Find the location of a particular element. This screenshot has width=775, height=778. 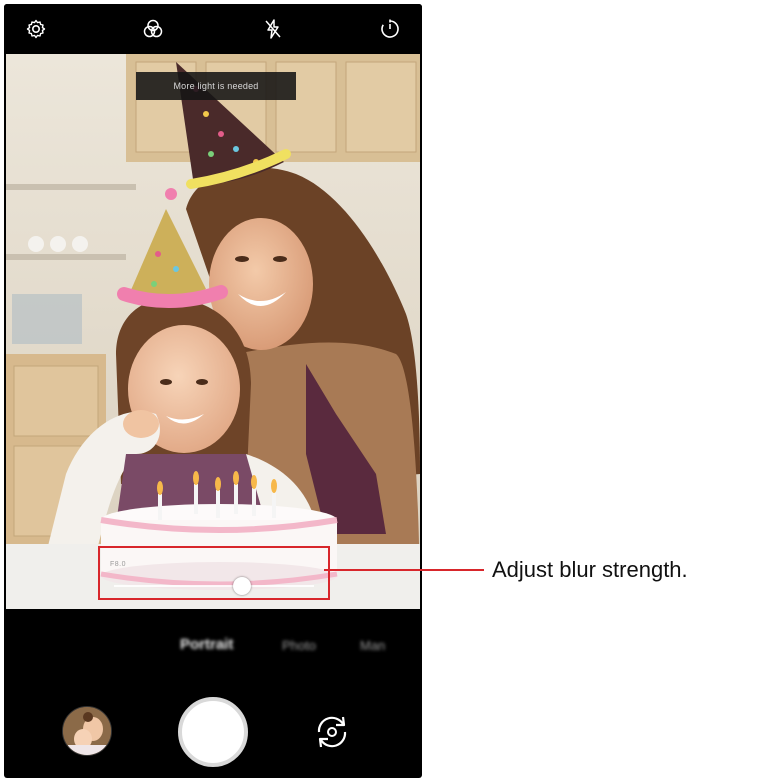

switch-camera-icon is located at coordinates (332, 732).